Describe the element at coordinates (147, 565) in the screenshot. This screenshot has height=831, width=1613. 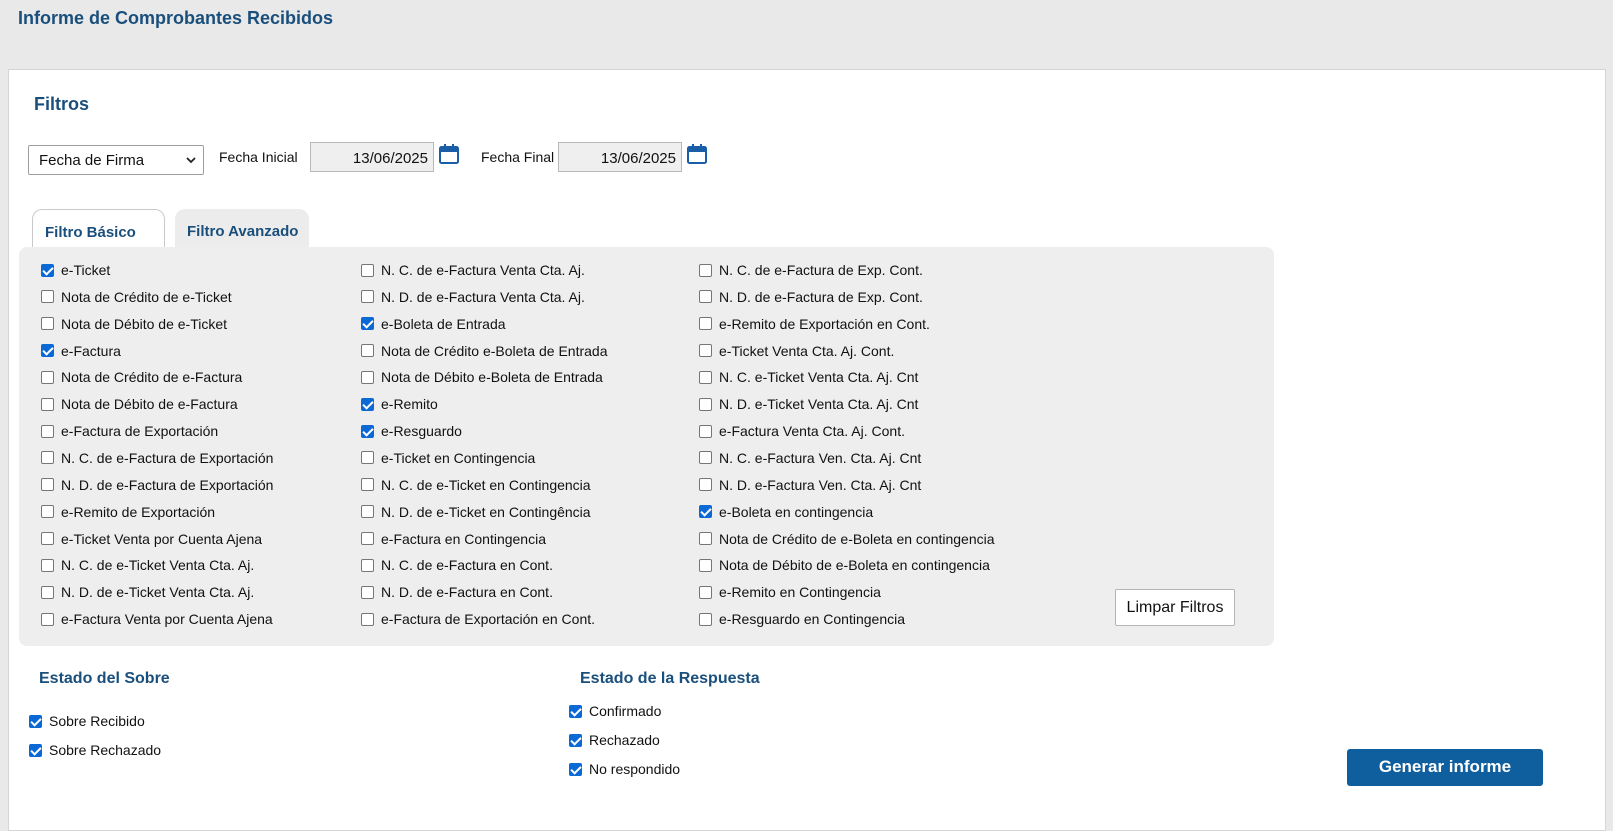
I see `checkbox-item: N. C. de e-Ticket Venta Cta. Aj.` at that location.